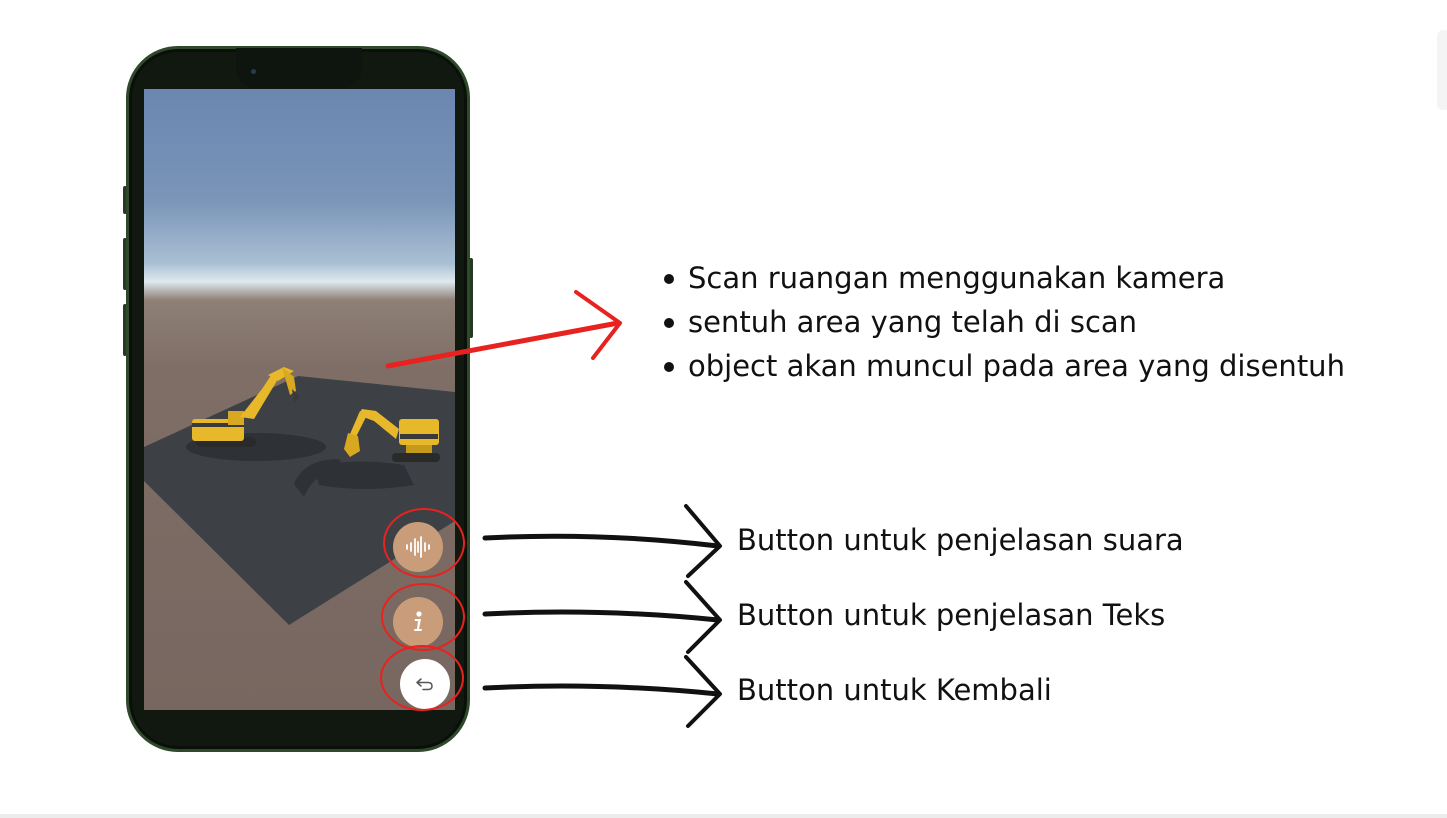 The height and width of the screenshot is (818, 1447). I want to click on text-button-label: Button untuk penjelasan Teks, so click(951, 615).